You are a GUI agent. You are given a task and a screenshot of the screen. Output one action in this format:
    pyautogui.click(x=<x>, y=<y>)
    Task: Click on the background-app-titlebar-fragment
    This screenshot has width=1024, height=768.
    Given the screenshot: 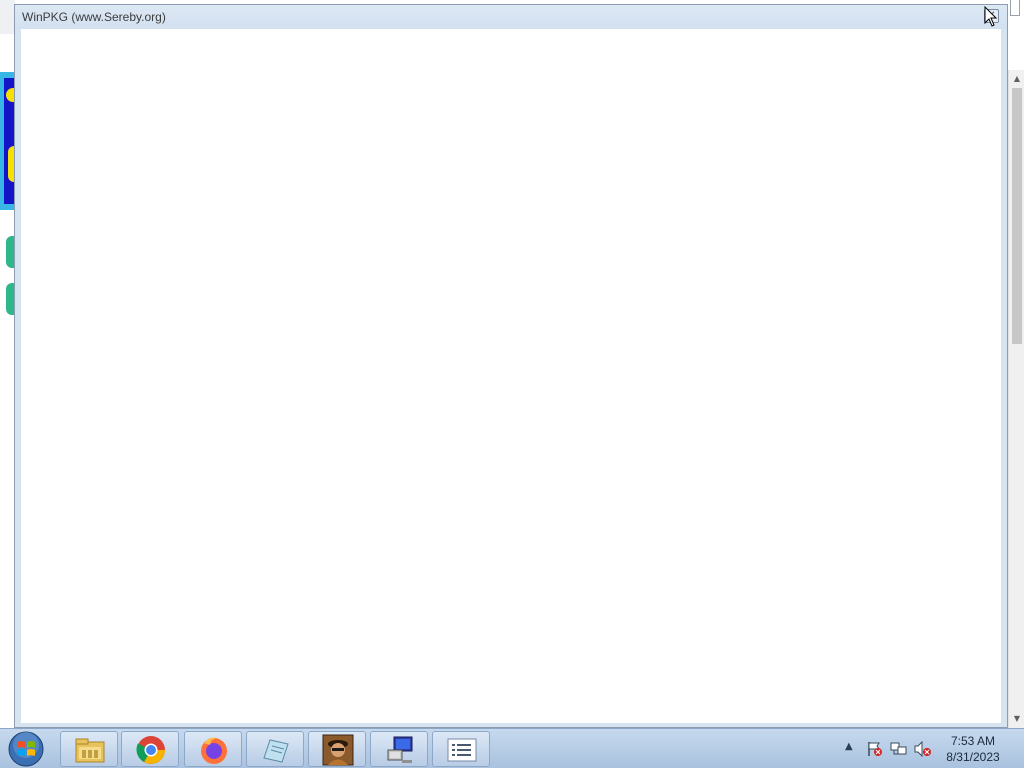 What is the action you would take?
    pyautogui.click(x=7, y=17)
    